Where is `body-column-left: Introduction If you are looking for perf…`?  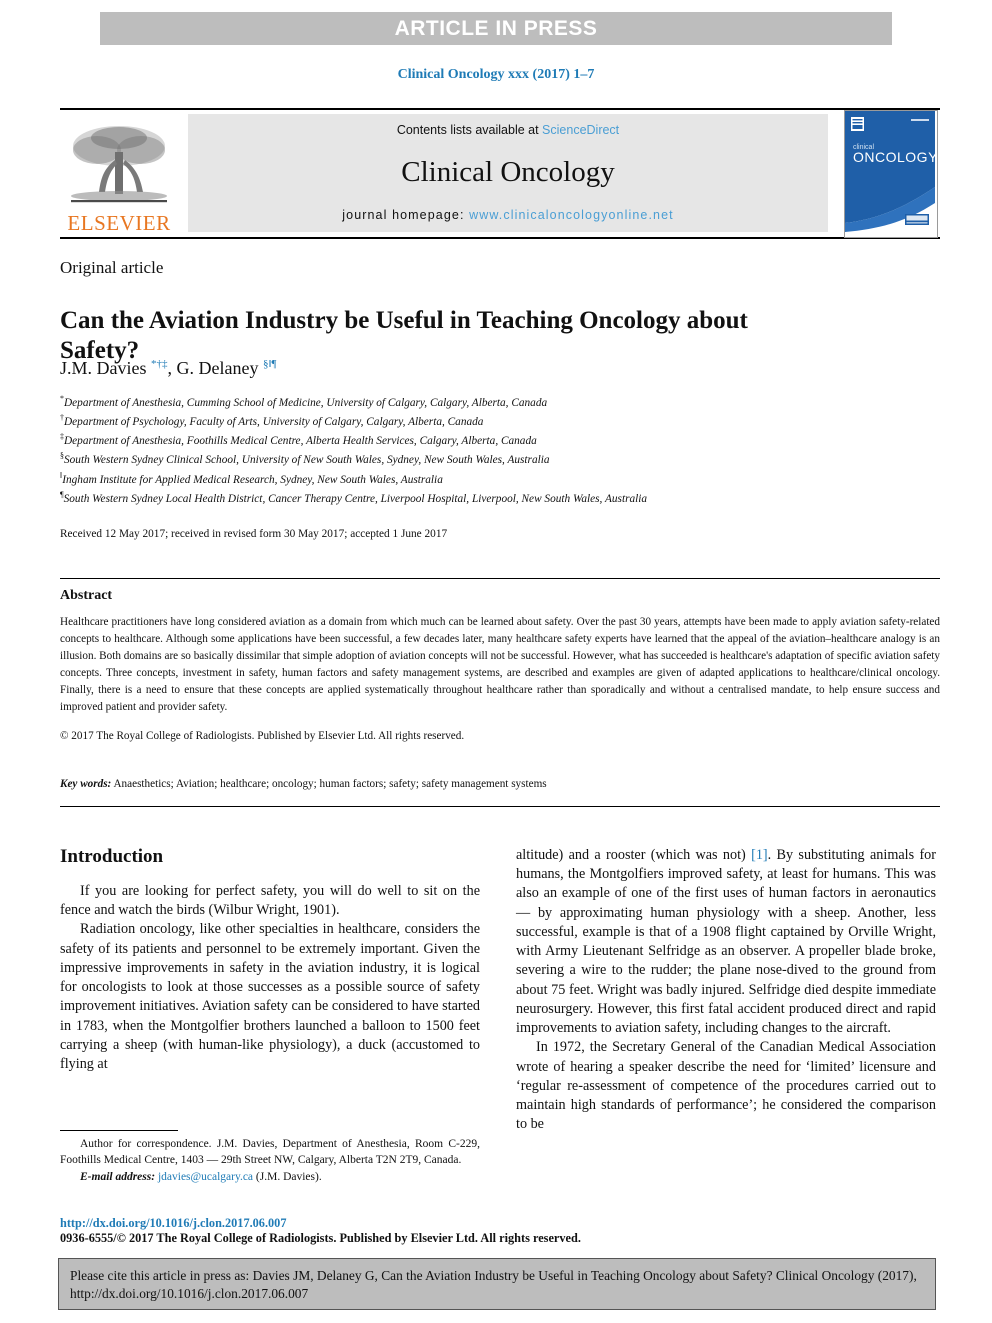 body-column-left: Introduction If you are looking for perf… is located at coordinates (270, 960).